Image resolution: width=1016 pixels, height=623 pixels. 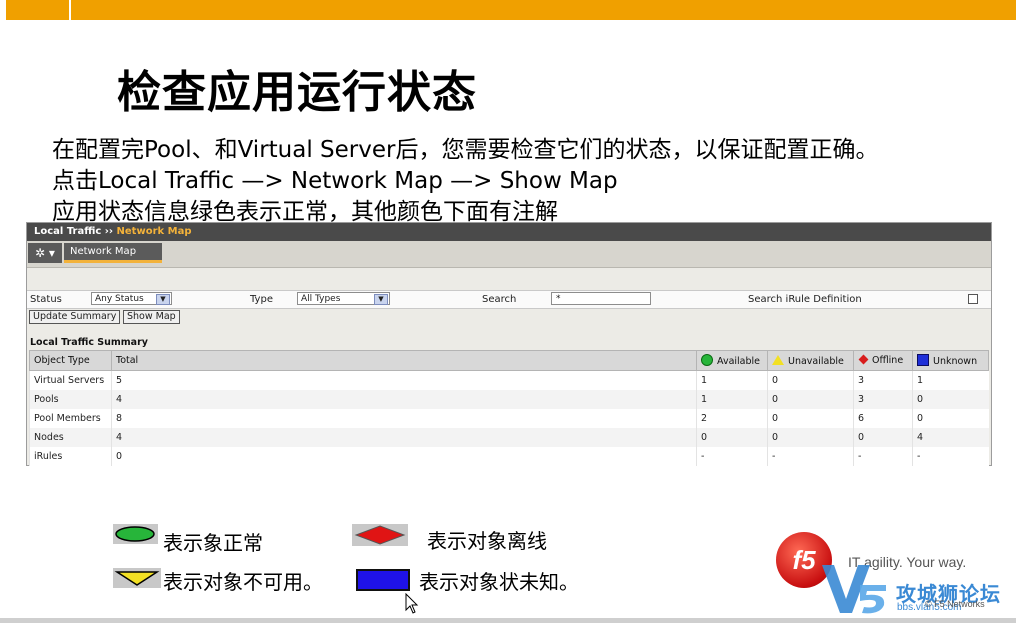 I want to click on col-offline: Offline, so click(x=883, y=360).